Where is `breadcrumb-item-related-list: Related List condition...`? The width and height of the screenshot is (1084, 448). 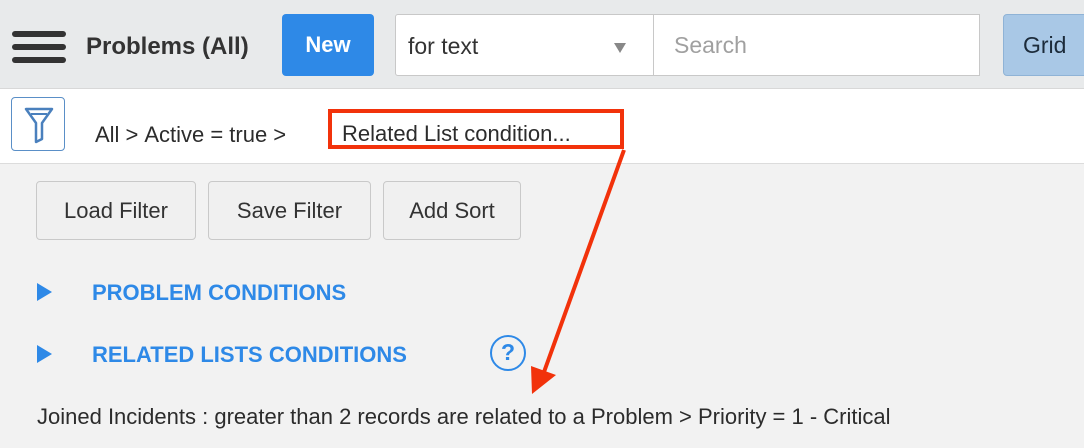 breadcrumb-item-related-list: Related List condition... is located at coordinates (456, 134).